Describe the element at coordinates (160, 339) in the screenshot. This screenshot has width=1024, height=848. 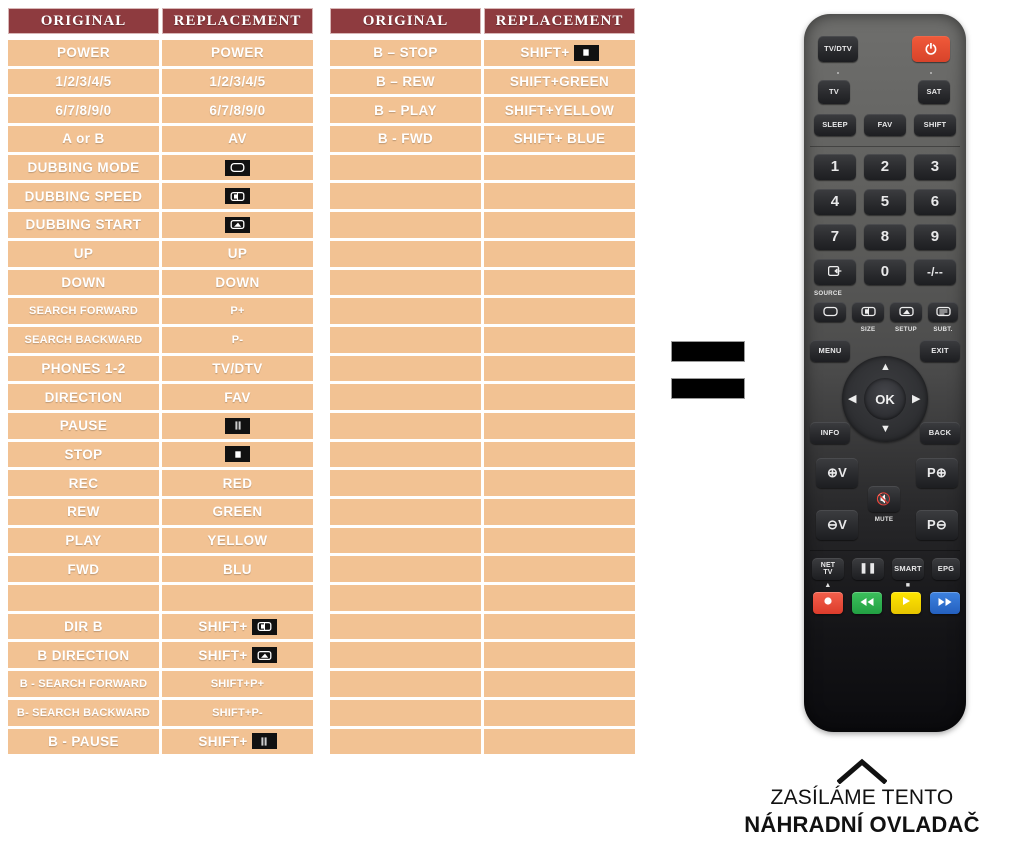
I see `table-row: SEARCH BACKWARD P-` at that location.